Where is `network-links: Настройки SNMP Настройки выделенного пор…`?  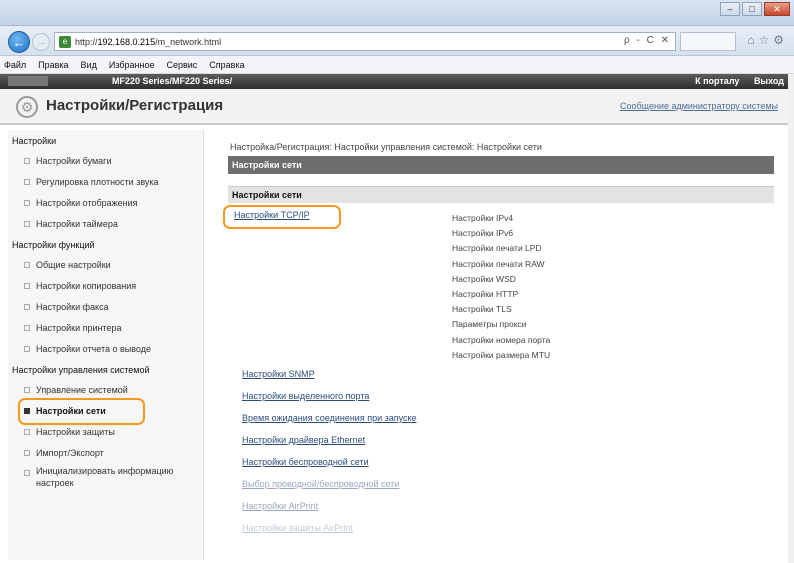 network-links: Настройки SNMP Настройки выделенного пор… is located at coordinates (329, 457).